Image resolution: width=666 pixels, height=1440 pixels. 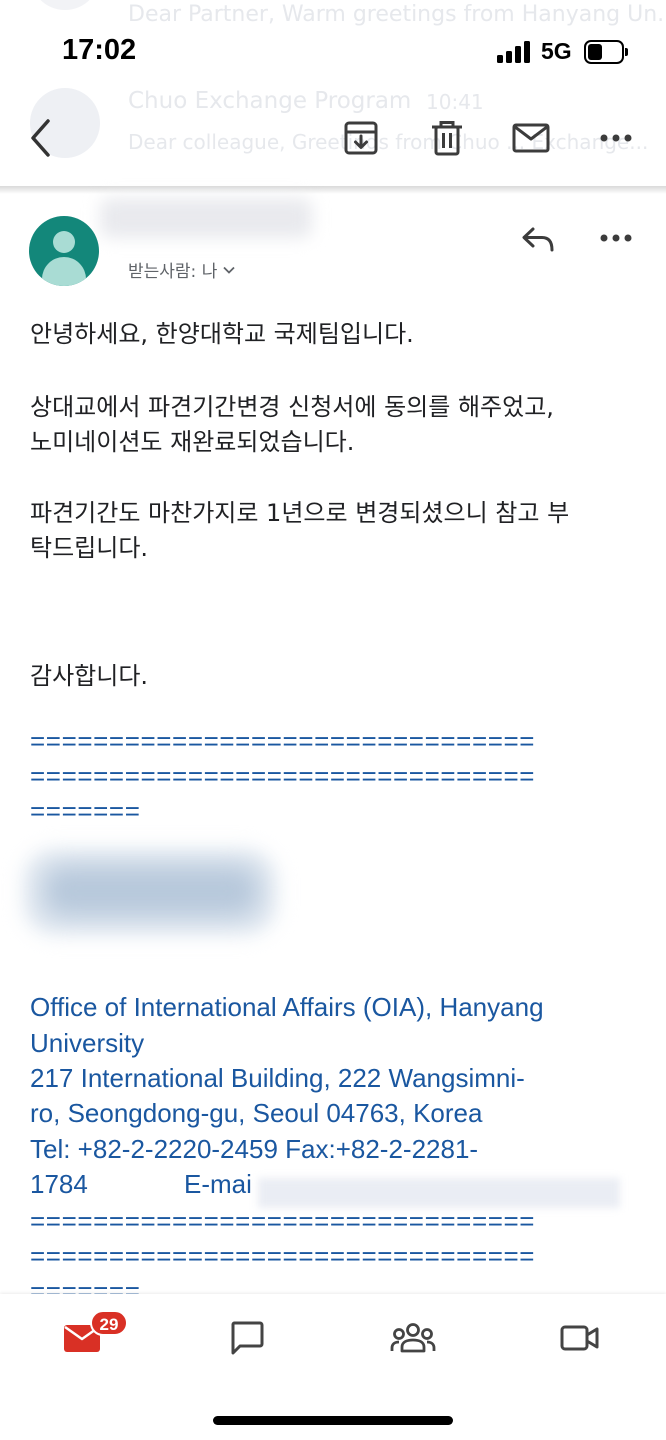 I want to click on cellular-signal-icon, so click(x=515, y=52).